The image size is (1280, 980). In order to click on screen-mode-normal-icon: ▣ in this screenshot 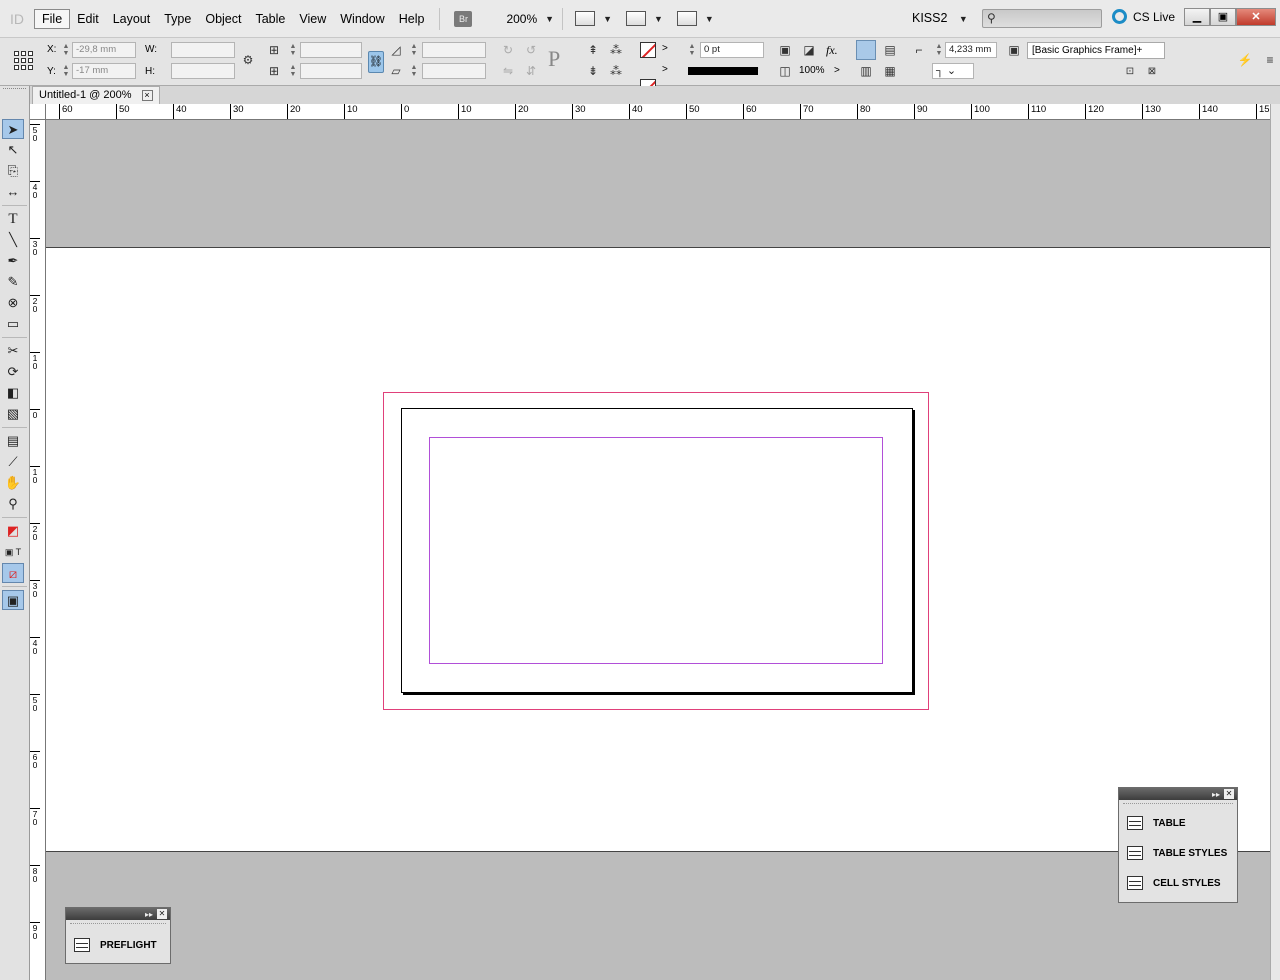, I will do `click(13, 600)`.